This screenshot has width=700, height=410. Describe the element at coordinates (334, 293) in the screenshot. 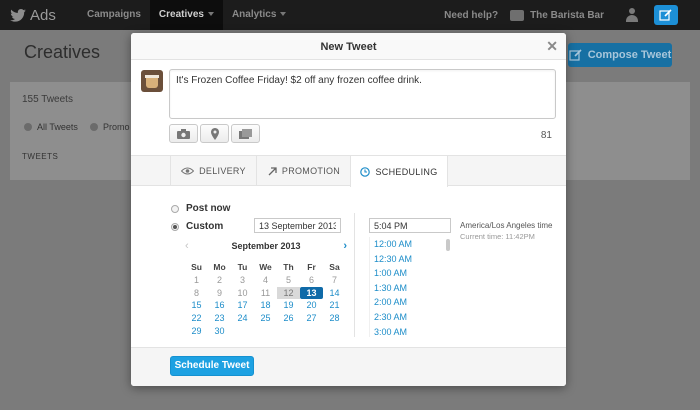

I see `calendar-day: 14` at that location.